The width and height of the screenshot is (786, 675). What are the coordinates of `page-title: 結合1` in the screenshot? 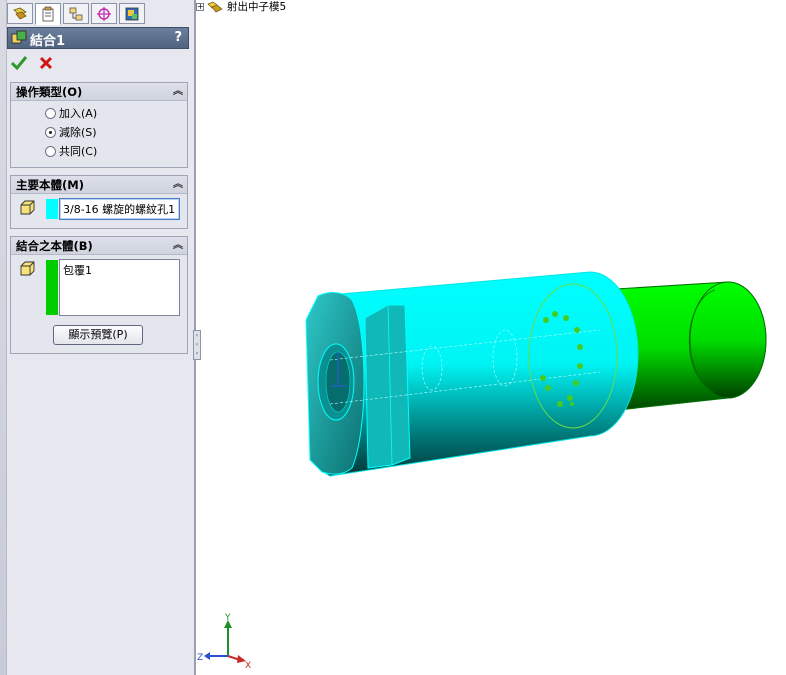 It's located at (48, 41).